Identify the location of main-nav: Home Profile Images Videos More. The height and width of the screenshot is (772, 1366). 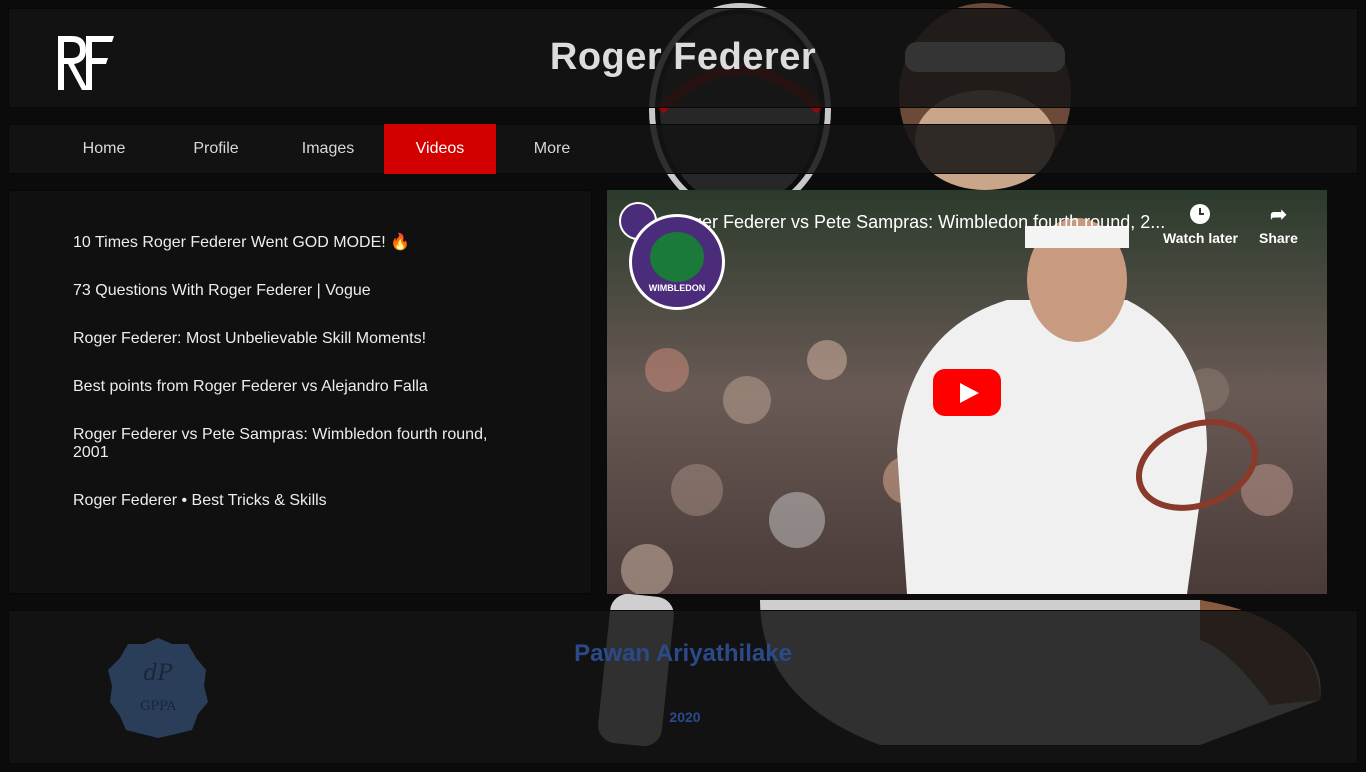
(683, 149).